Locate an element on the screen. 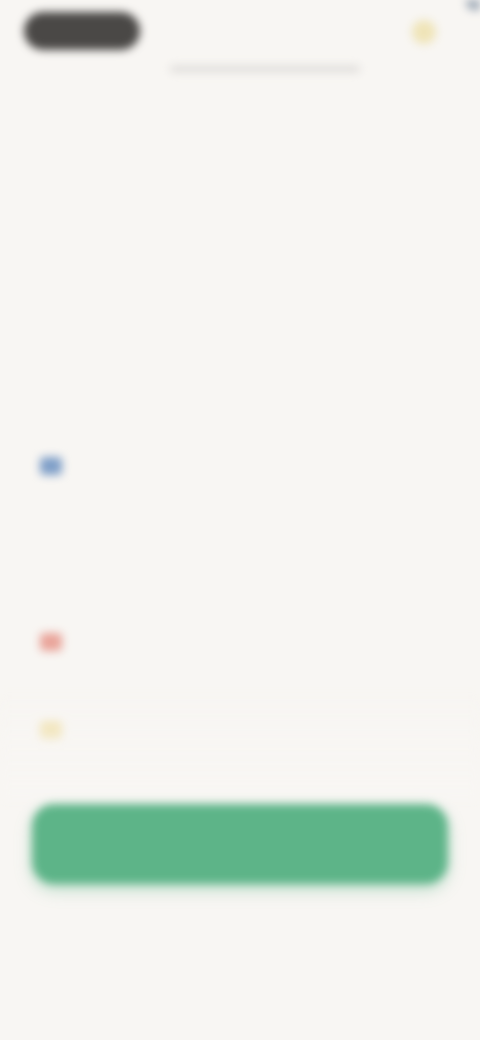  continue-button is located at coordinates (240, 844).